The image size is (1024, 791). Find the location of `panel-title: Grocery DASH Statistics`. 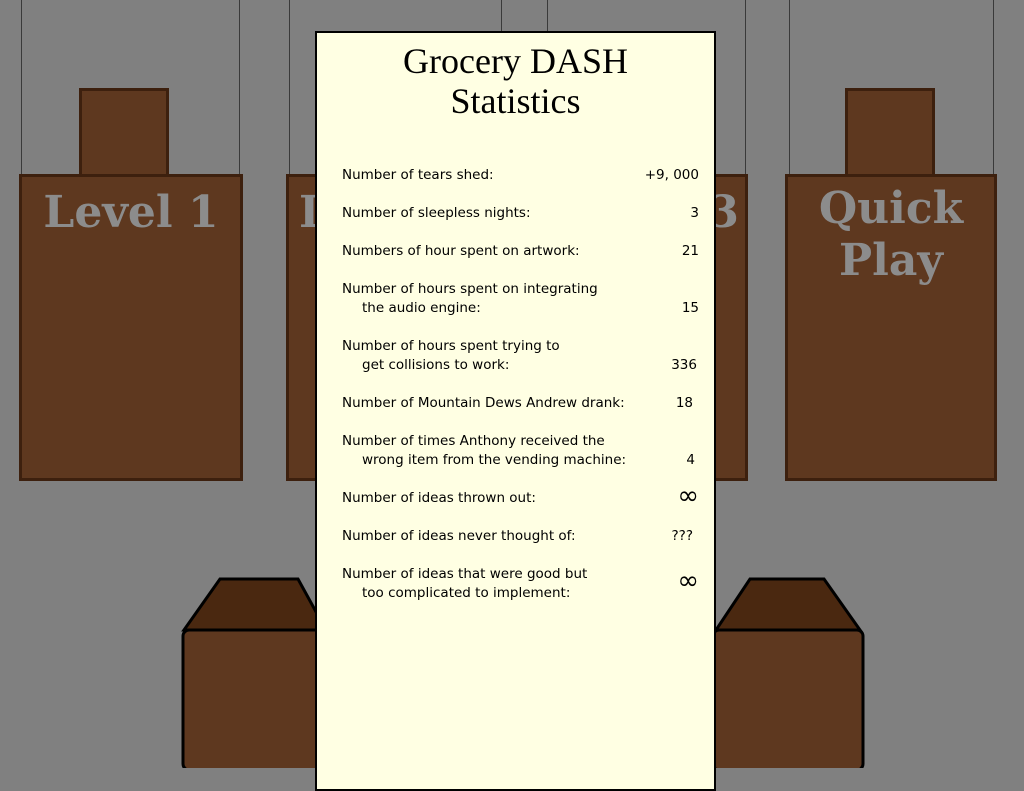

panel-title: Grocery DASH Statistics is located at coordinates (515, 81).